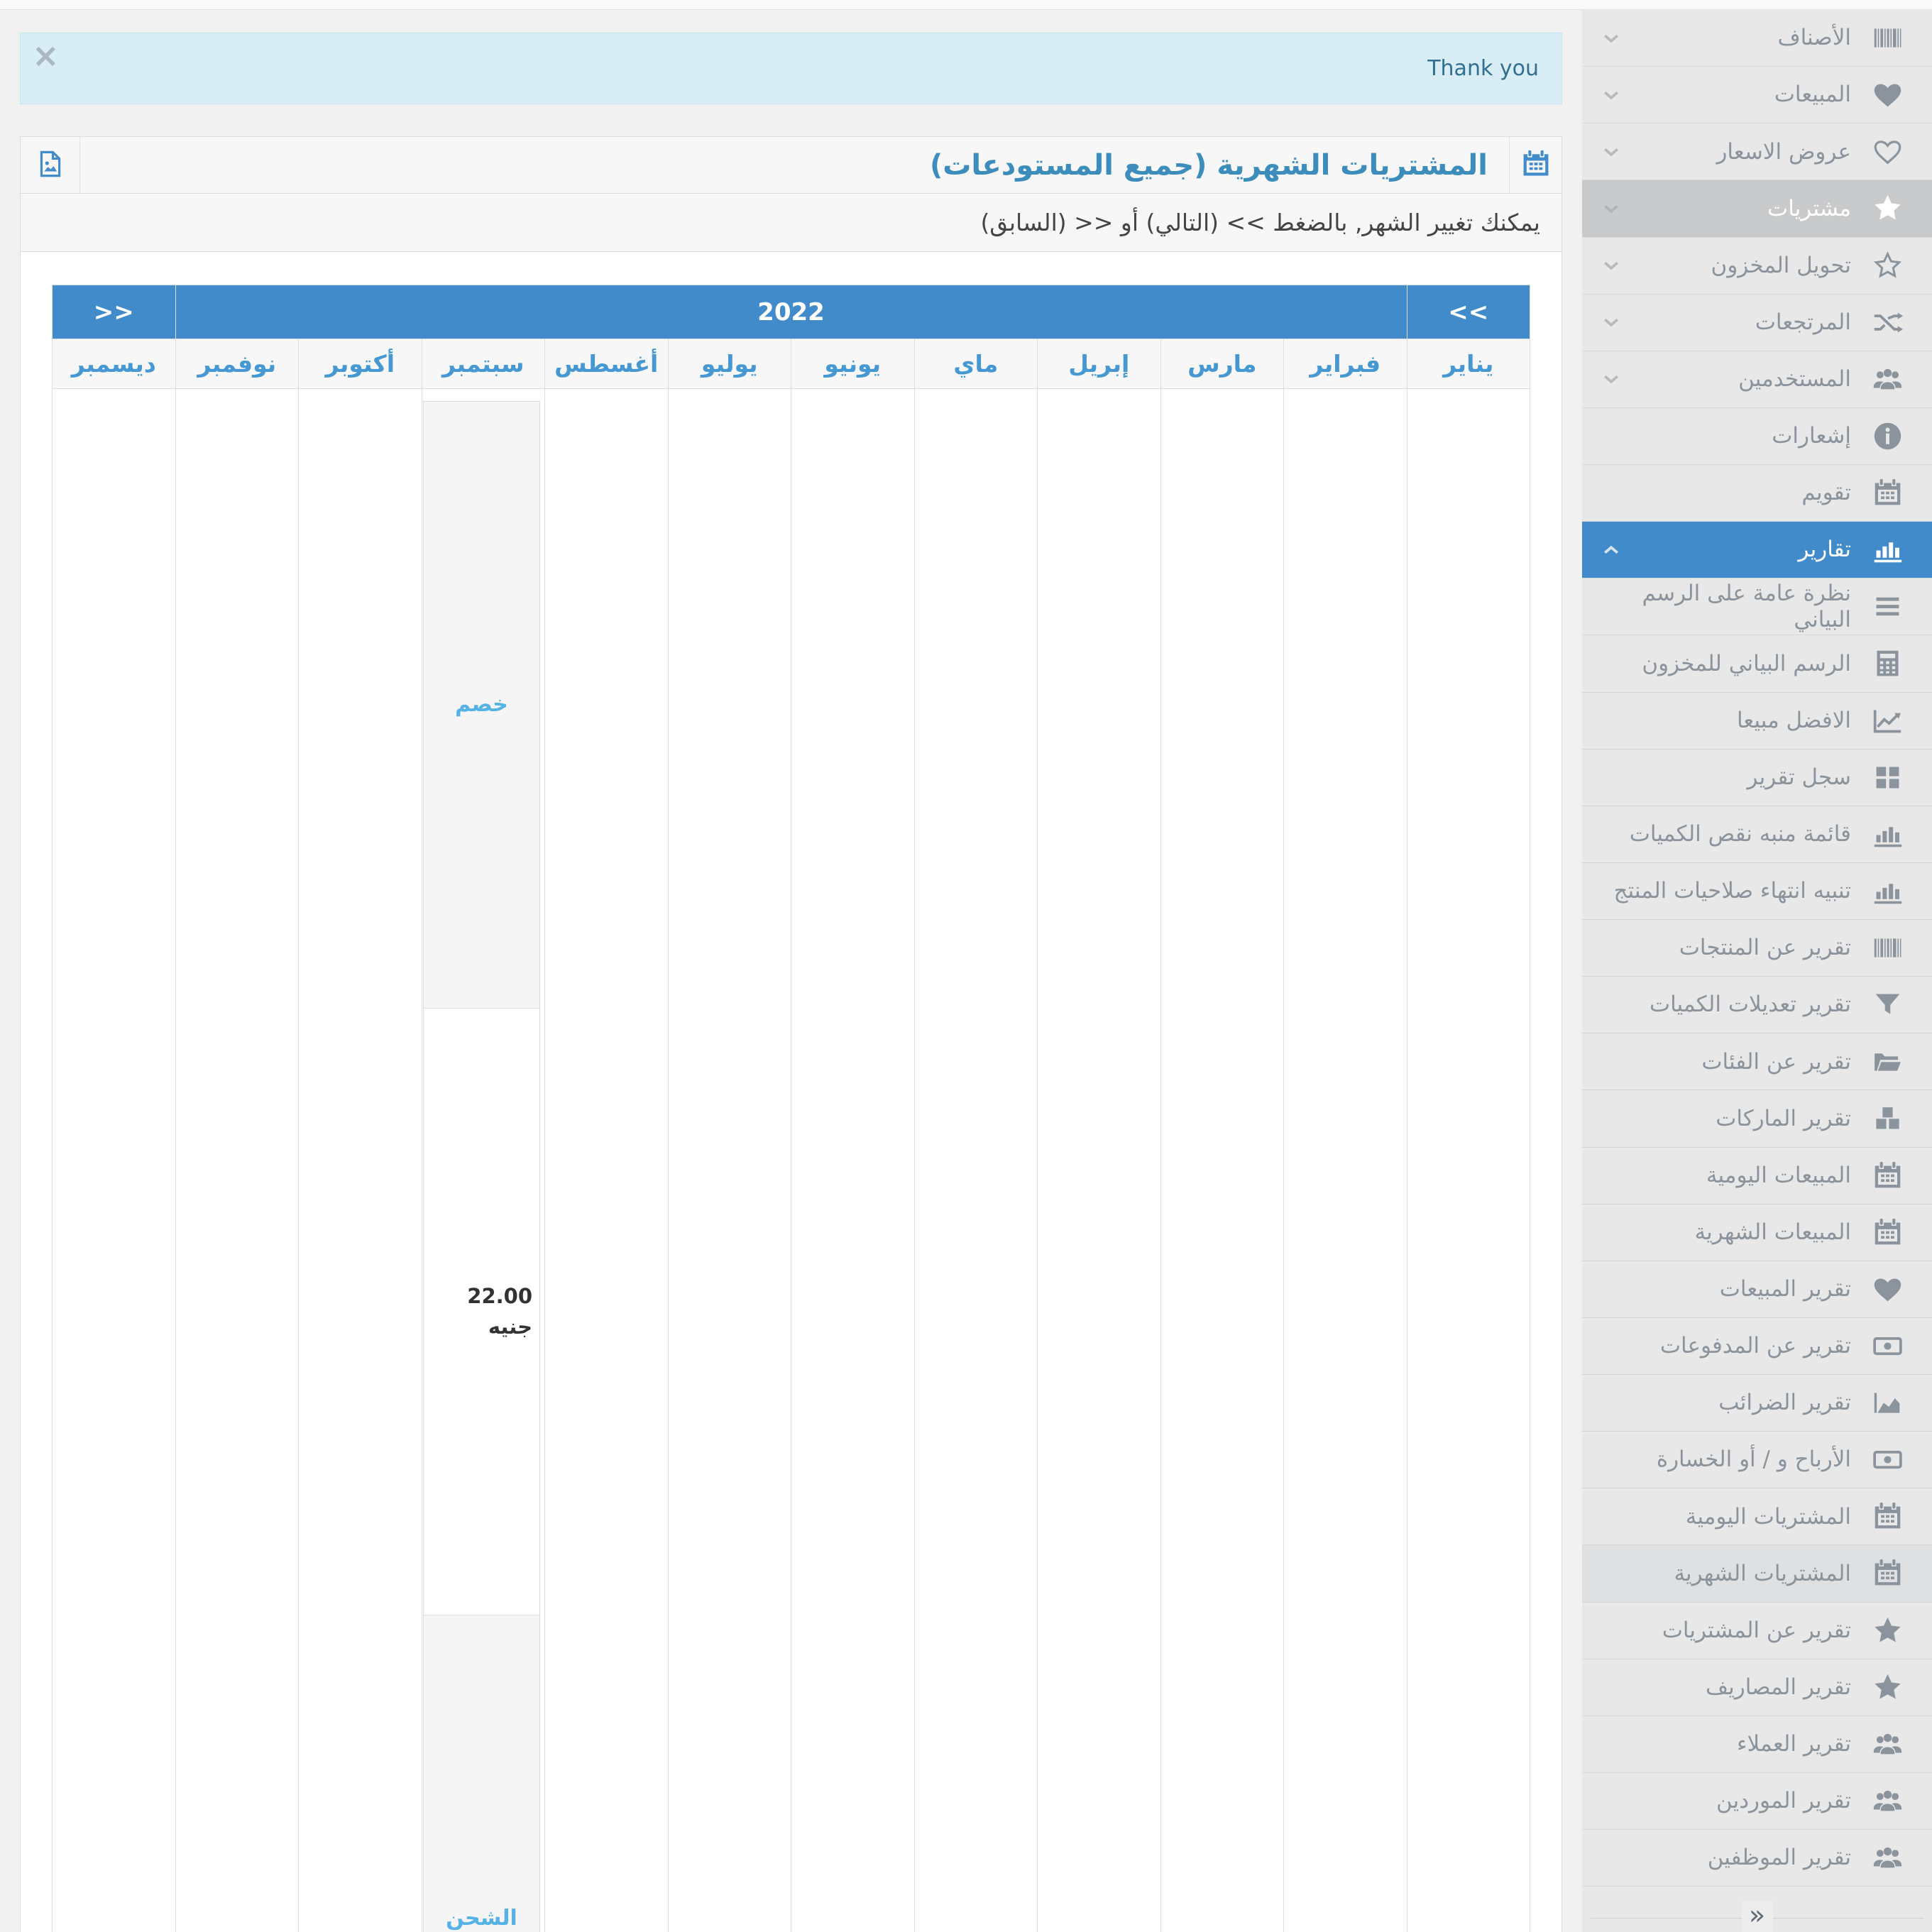  Describe the element at coordinates (1757, 1176) in the screenshot. I see `sidebar-item-21: المبيعات اليومية` at that location.